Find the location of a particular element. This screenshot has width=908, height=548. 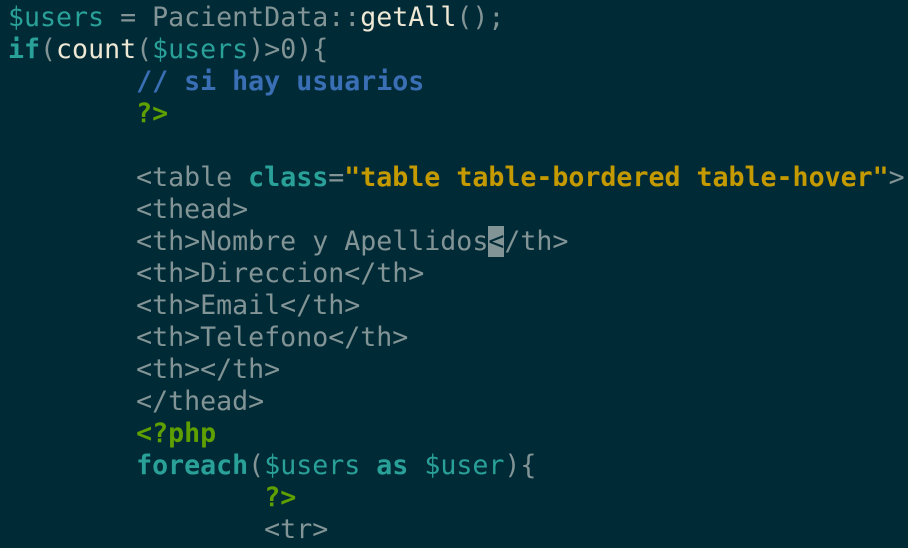

code-line: <th>Email</th> is located at coordinates (456, 306).